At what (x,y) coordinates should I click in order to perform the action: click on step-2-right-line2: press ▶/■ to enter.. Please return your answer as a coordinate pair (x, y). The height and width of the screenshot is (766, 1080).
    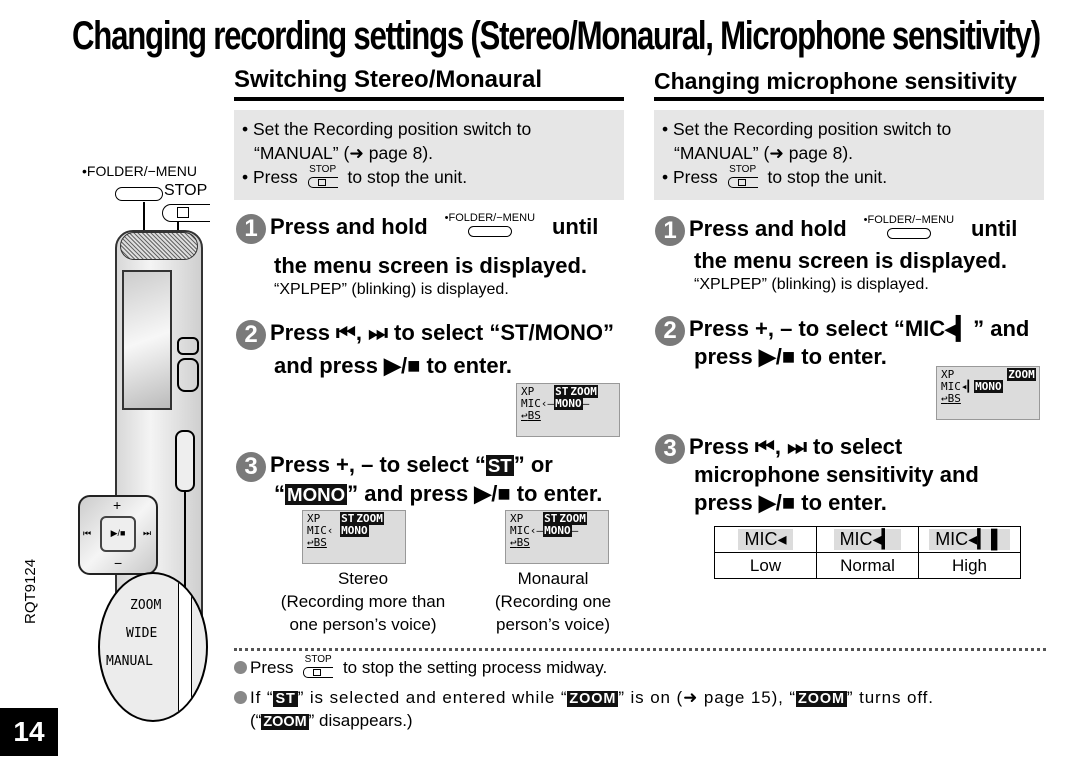
    Looking at the image, I should click on (790, 356).